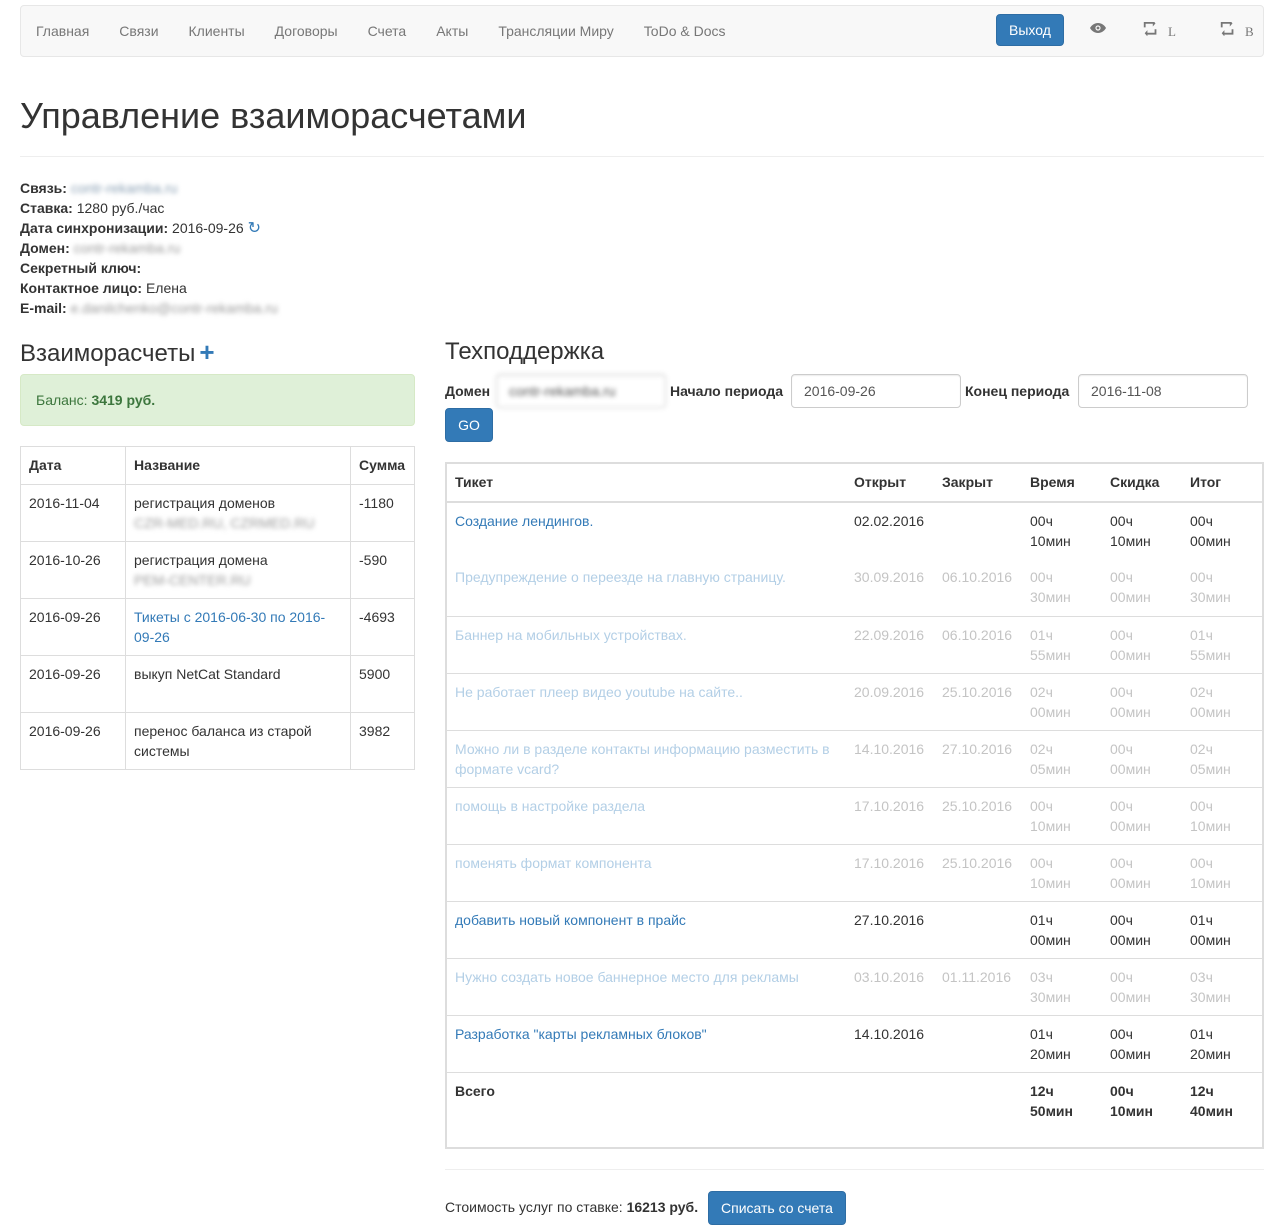 This screenshot has width=1284, height=1230. Describe the element at coordinates (1222, 483) in the screenshot. I see `column-header-total: Итог` at that location.